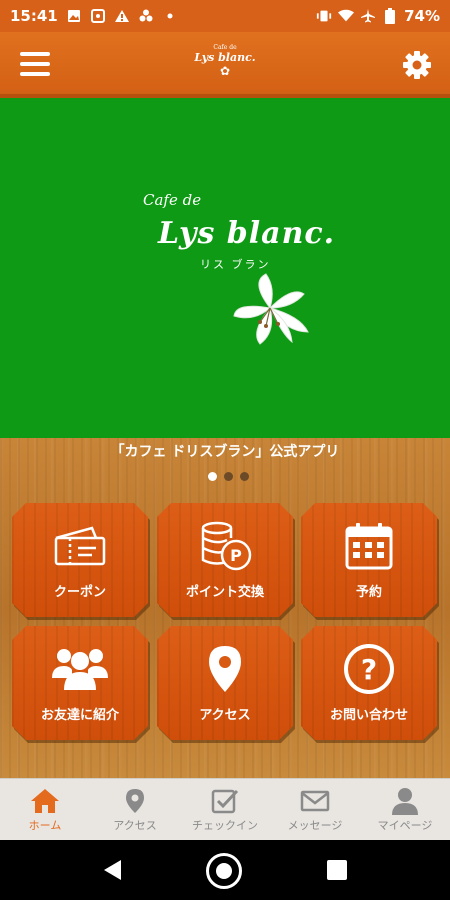 This screenshot has width=450, height=900. I want to click on access-label: アクセス, so click(225, 715).